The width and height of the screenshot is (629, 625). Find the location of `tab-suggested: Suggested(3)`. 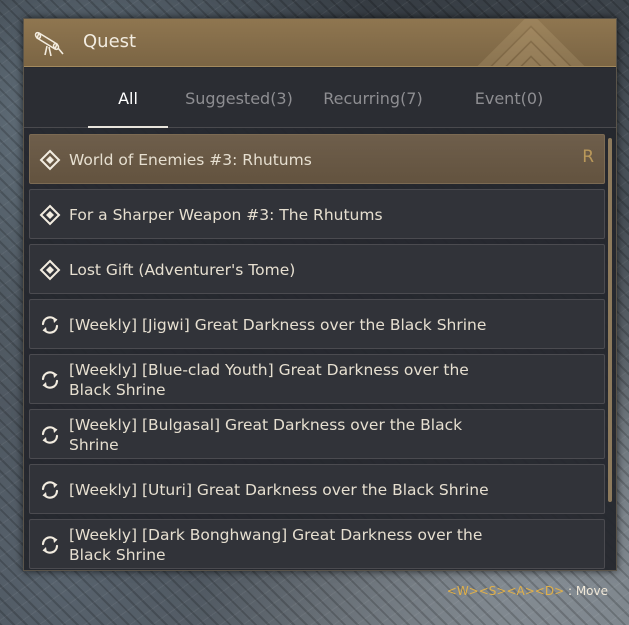

tab-suggested: Suggested(3) is located at coordinates (239, 98).